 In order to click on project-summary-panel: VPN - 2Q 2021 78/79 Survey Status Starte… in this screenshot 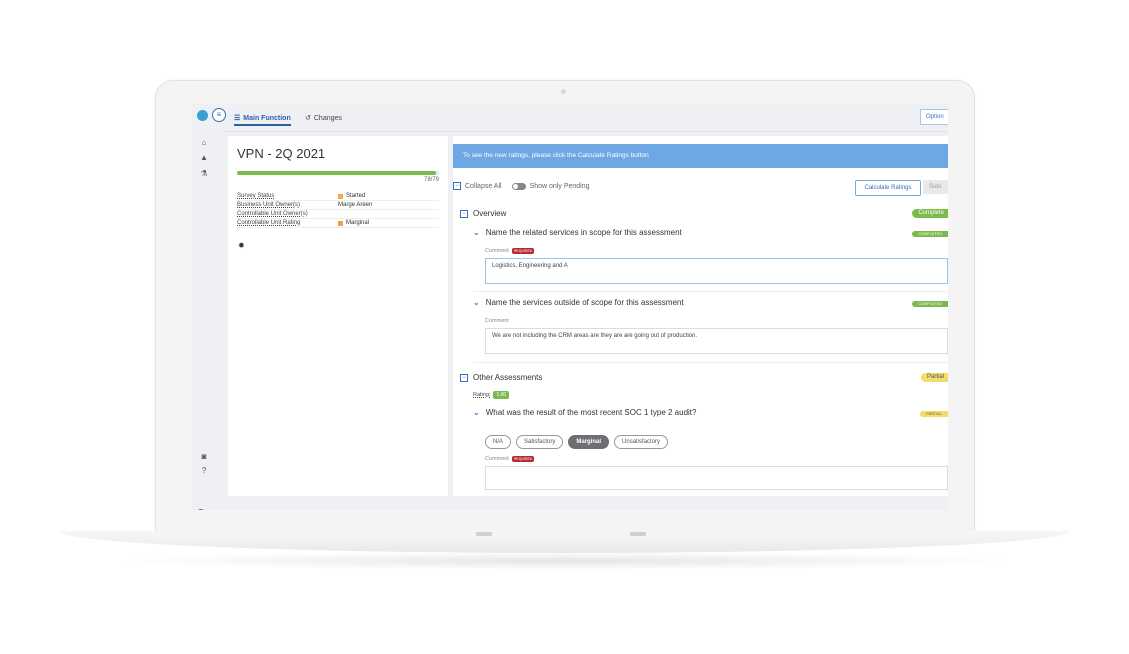, I will do `click(338, 316)`.